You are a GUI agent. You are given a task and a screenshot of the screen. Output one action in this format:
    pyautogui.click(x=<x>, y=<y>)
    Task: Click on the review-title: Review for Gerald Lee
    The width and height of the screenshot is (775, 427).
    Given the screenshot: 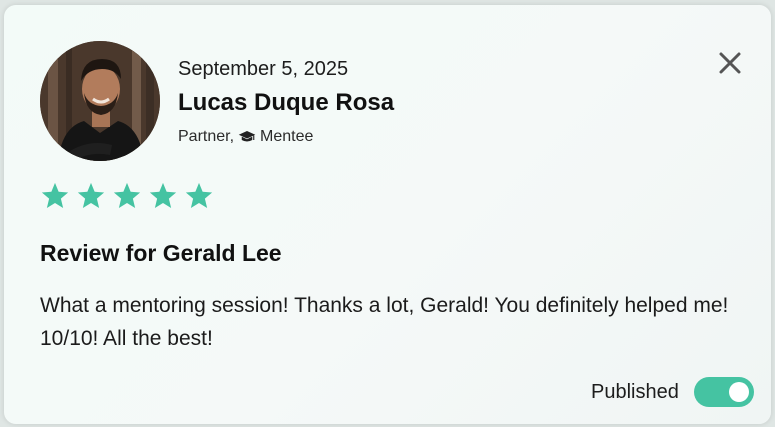 What is the action you would take?
    pyautogui.click(x=161, y=253)
    